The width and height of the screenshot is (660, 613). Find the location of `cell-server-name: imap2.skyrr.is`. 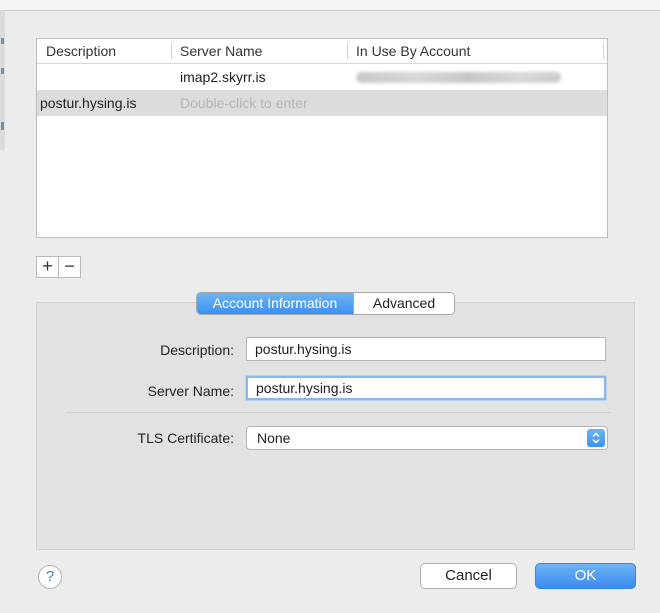

cell-server-name: imap2.skyrr.is is located at coordinates (223, 77).